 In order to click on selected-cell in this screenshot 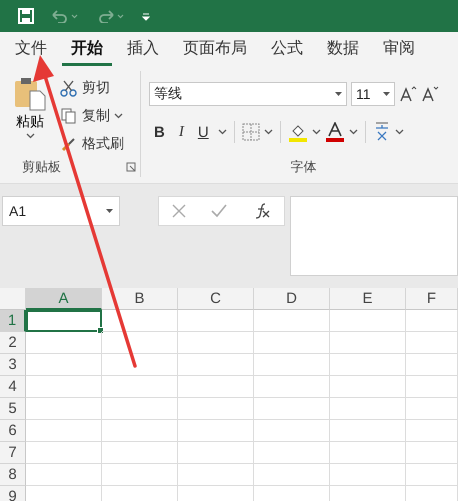, I will do `click(64, 321)`.